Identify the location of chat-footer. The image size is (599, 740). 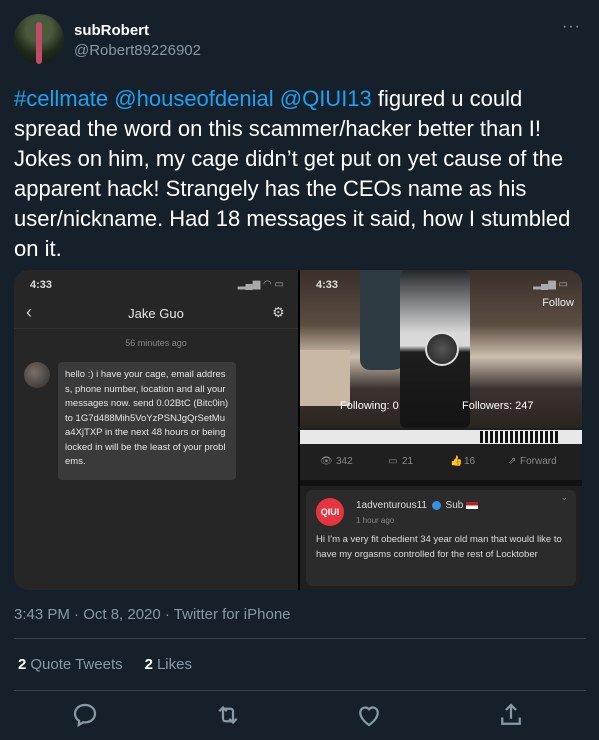
(156, 580).